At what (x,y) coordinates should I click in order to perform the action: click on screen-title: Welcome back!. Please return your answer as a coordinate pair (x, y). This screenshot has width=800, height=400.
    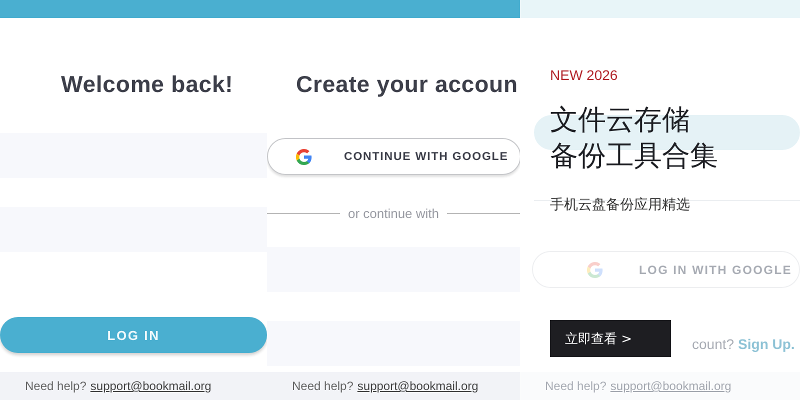
    Looking at the image, I should click on (147, 84).